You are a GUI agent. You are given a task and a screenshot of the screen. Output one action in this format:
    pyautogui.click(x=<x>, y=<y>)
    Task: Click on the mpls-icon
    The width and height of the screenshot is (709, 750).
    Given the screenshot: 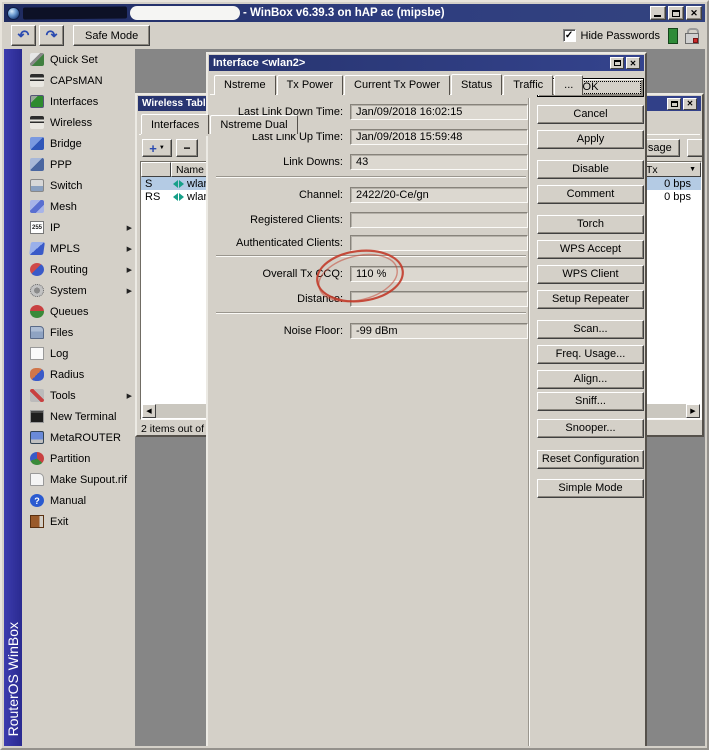 What is the action you would take?
    pyautogui.click(x=37, y=248)
    